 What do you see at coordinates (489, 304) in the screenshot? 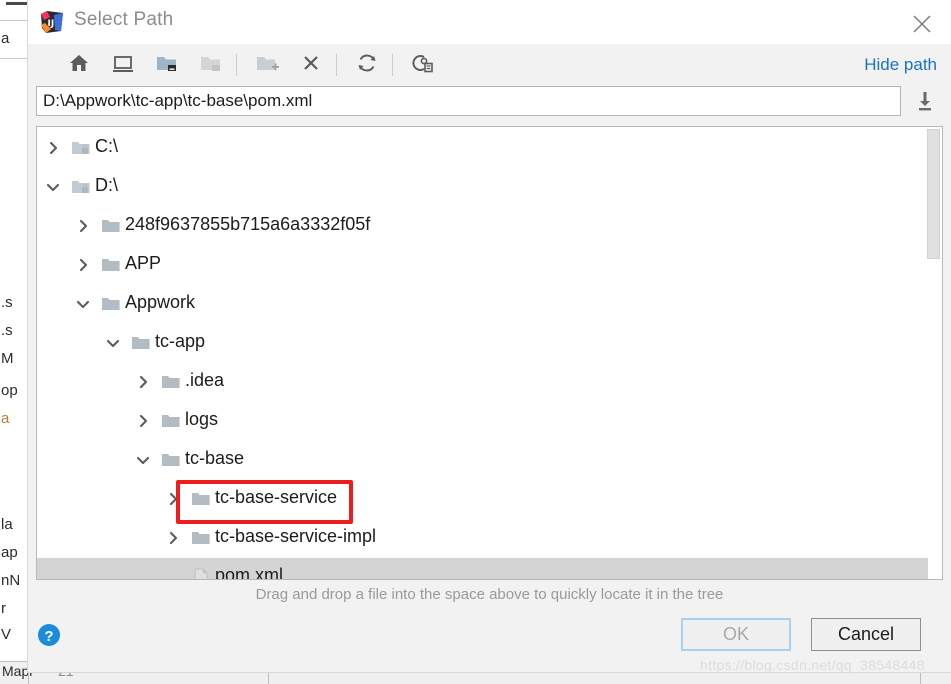
I see `tree-row: Appwork` at bounding box center [489, 304].